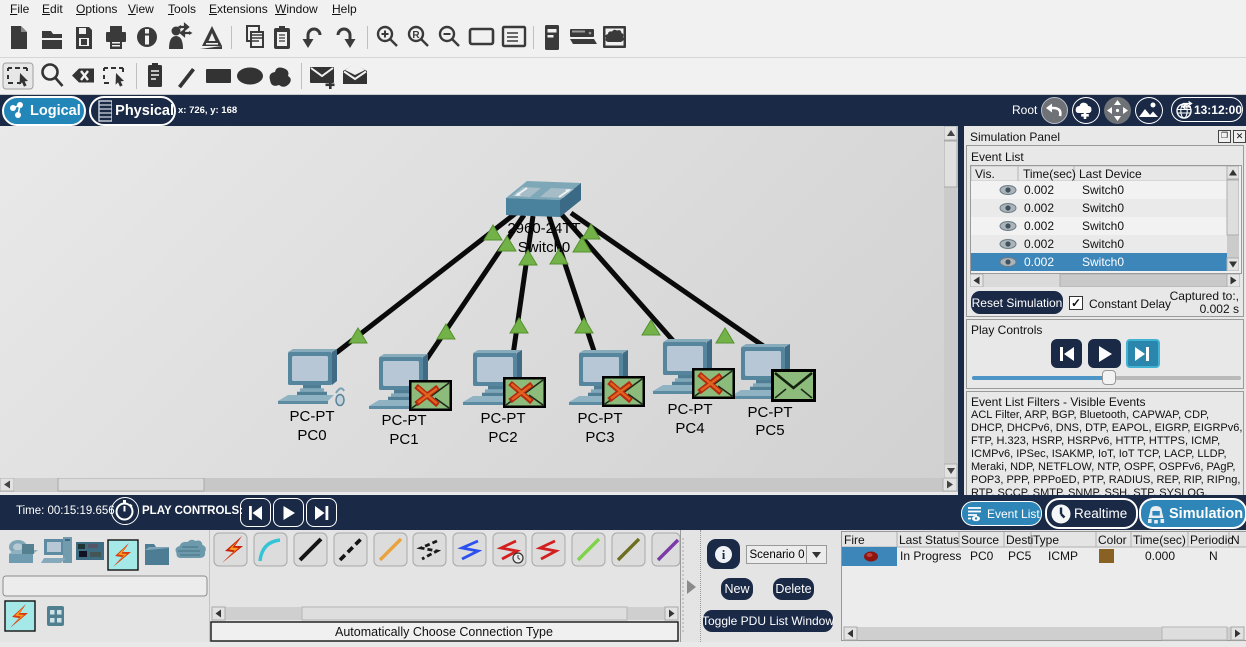 This screenshot has width=1246, height=647. I want to click on svg-text: Vis., so click(985, 174).